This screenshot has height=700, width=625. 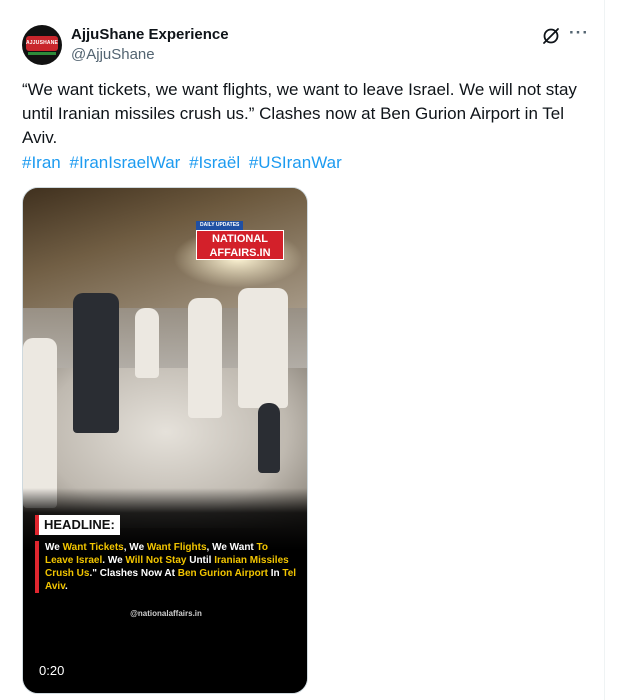 I want to click on avatar: AJJUSHANE, so click(x=42, y=45).